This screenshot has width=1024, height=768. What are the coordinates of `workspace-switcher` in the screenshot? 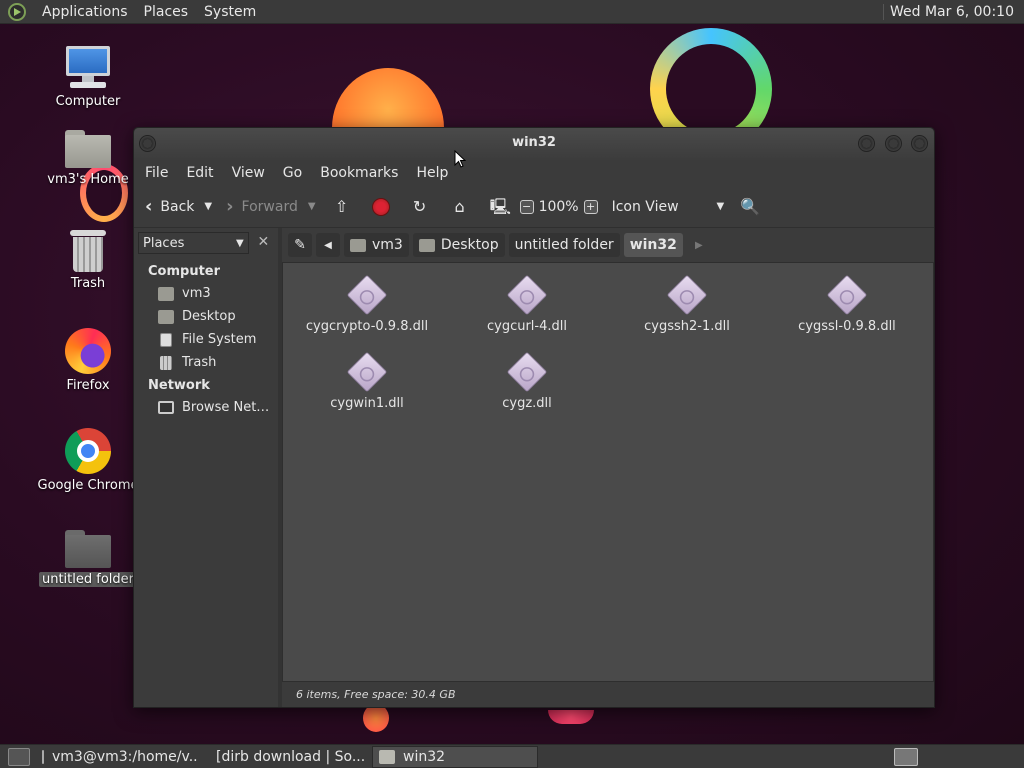 It's located at (906, 756).